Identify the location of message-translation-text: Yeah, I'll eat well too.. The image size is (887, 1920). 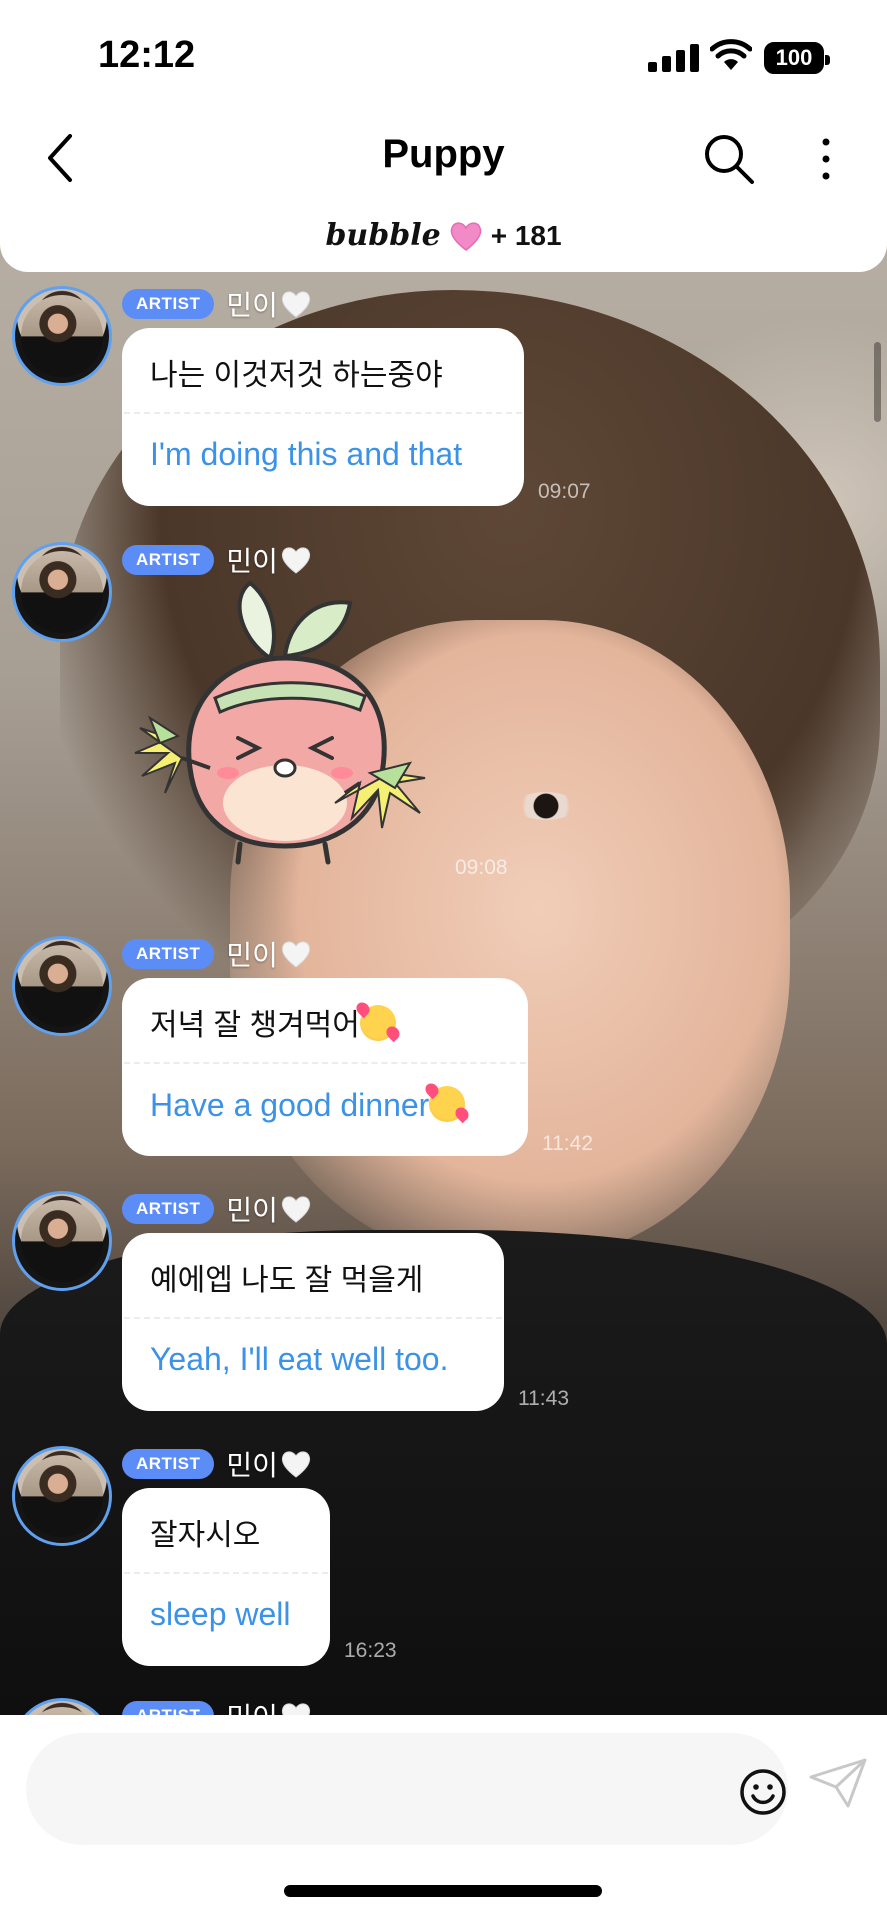
(299, 1359).